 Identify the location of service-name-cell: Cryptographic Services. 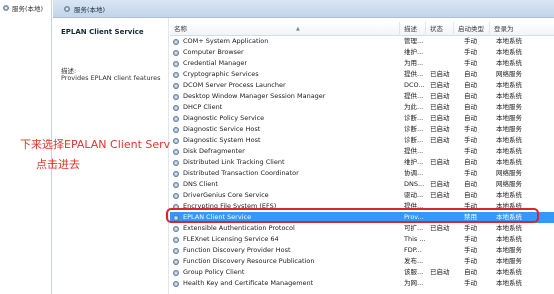
(285, 74).